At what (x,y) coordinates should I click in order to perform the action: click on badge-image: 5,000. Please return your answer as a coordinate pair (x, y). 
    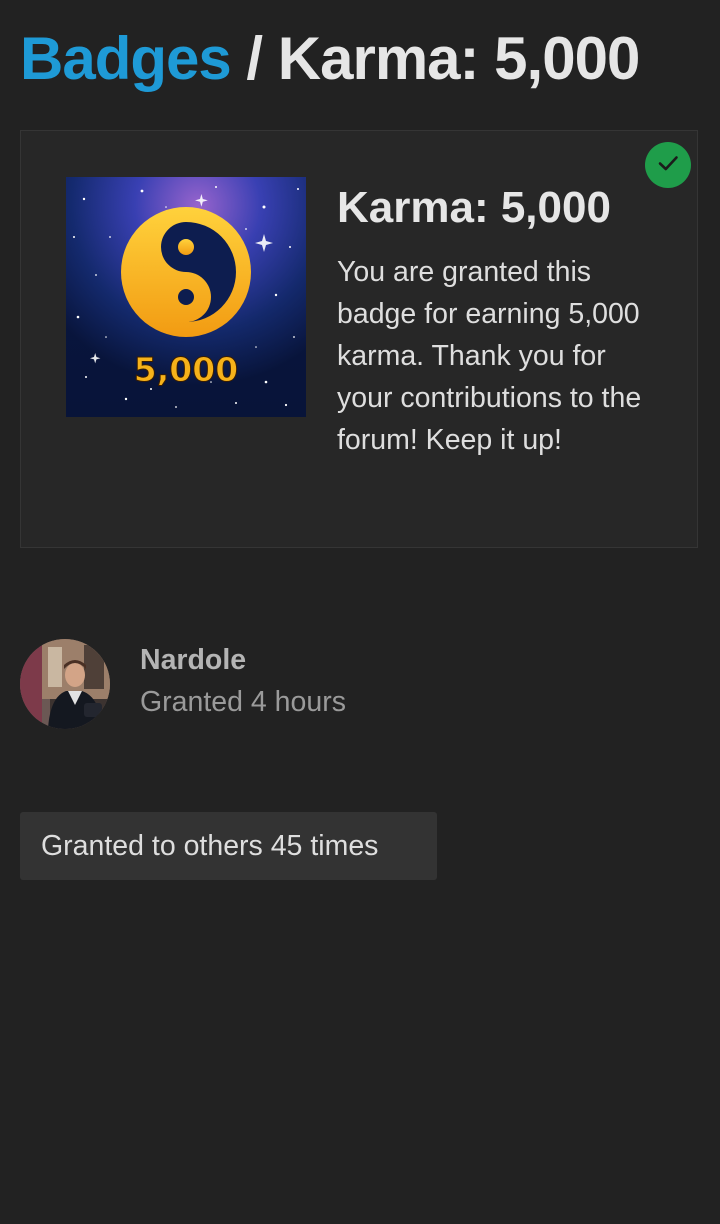
    Looking at the image, I should click on (186, 297).